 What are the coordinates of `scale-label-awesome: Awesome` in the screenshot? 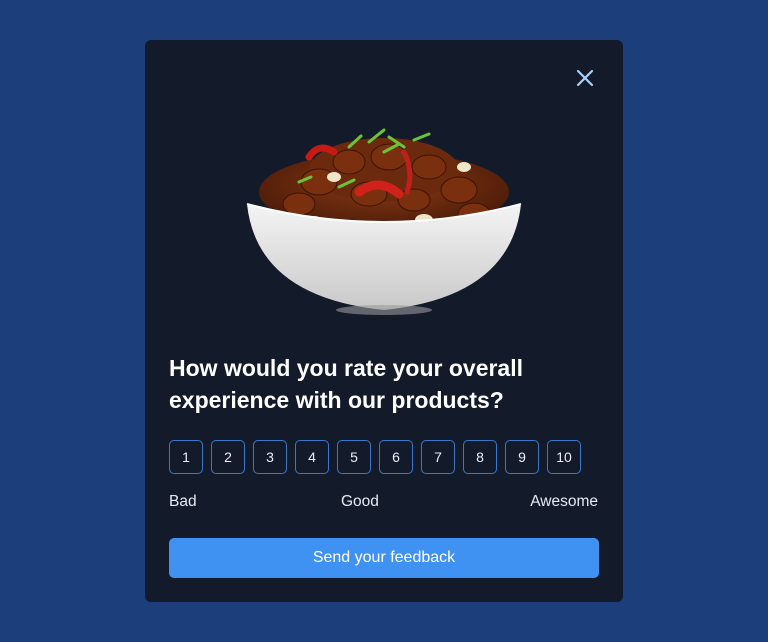 It's located at (564, 501).